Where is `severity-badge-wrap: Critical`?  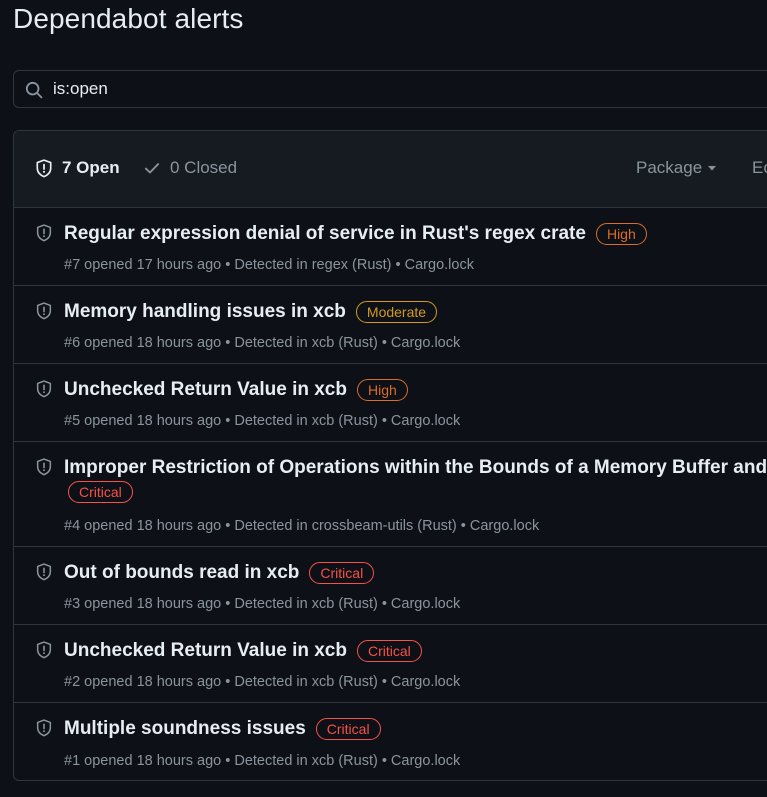 severity-badge-wrap: Critical is located at coordinates (100, 492).